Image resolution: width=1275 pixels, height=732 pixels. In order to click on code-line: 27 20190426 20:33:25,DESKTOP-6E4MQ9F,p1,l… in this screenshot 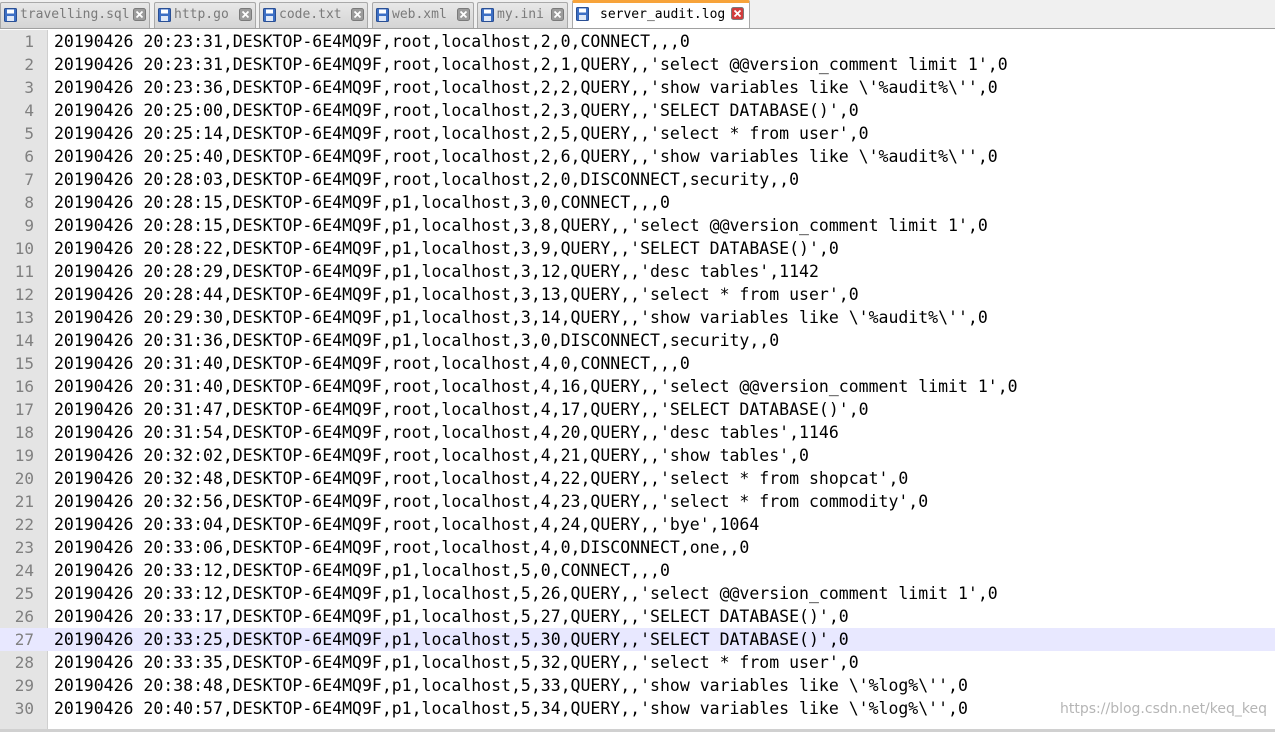, I will do `click(637, 639)`.